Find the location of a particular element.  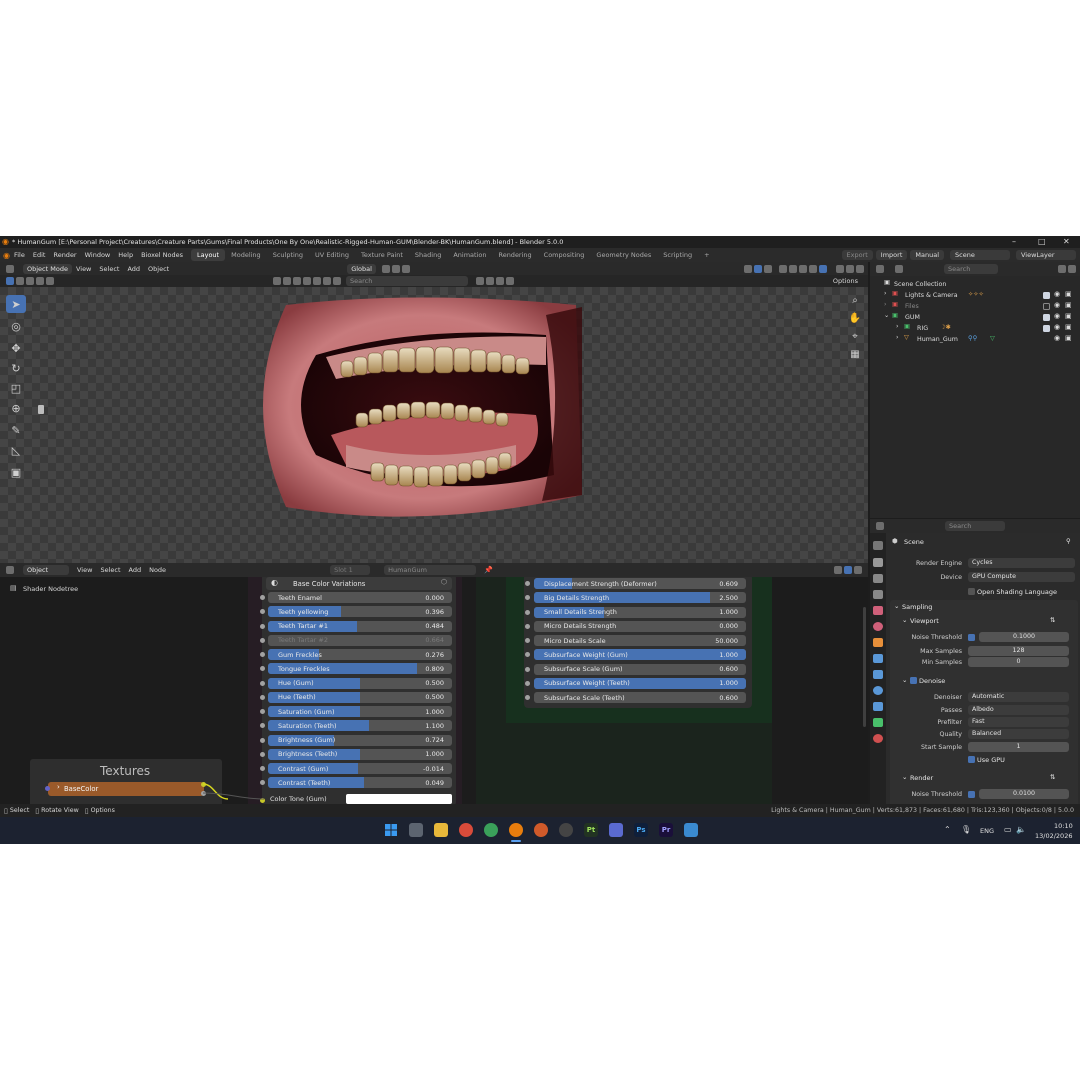

select-mode-icon is located at coordinates (30, 281).